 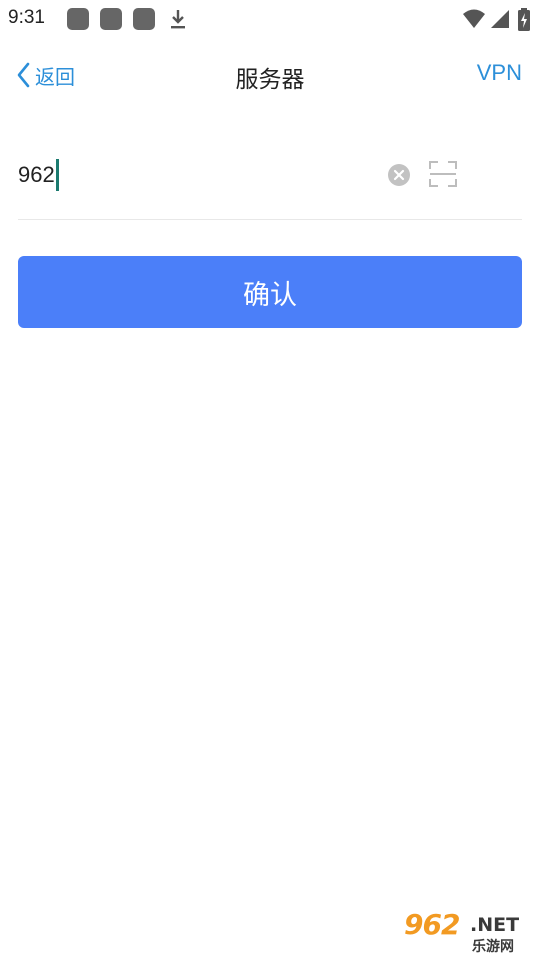 What do you see at coordinates (499, 73) in the screenshot?
I see `vpn-button: VPN` at bounding box center [499, 73].